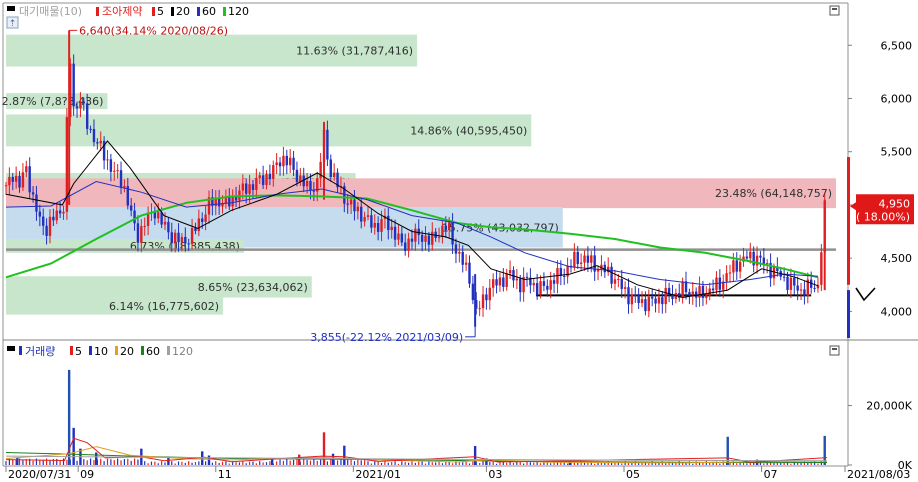  Describe the element at coordinates (878, 474) in the screenshot. I see `time-tick-label: 2021/08/03` at that location.